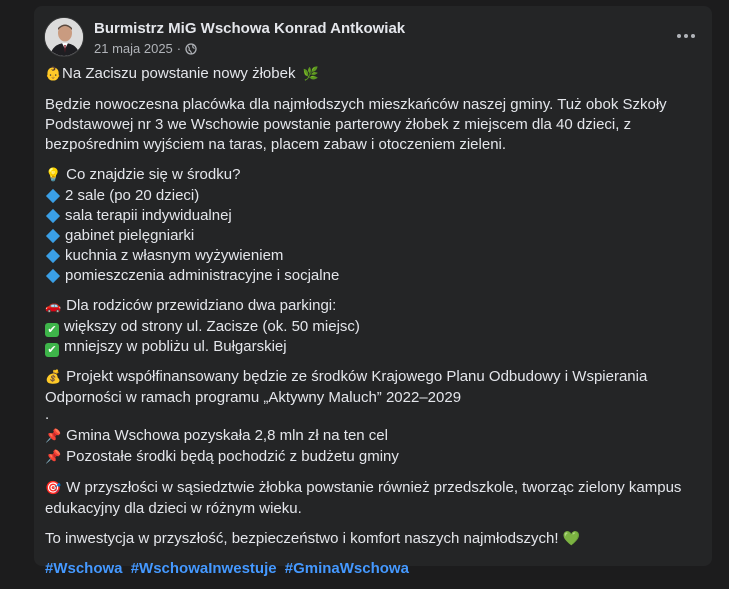 The height and width of the screenshot is (589, 729). What do you see at coordinates (310, 74) in the screenshot?
I see `herb-emoji-icon: 🌿` at bounding box center [310, 74].